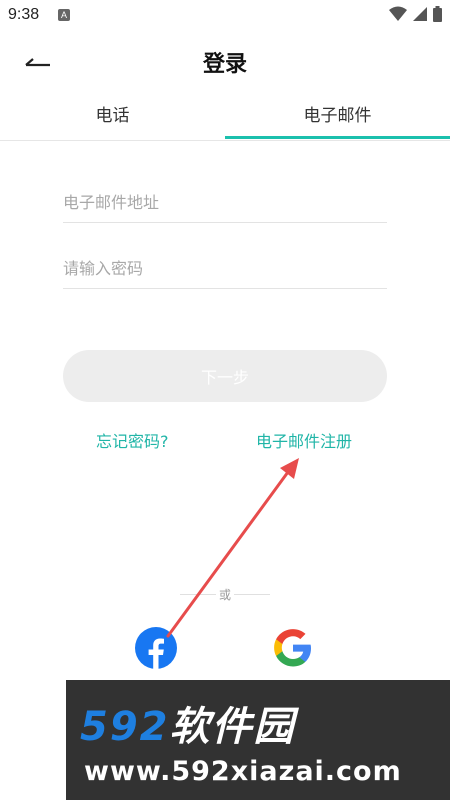 This screenshot has height=800, width=450. Describe the element at coordinates (24, 14) in the screenshot. I see `status-time: 9:38` at that location.